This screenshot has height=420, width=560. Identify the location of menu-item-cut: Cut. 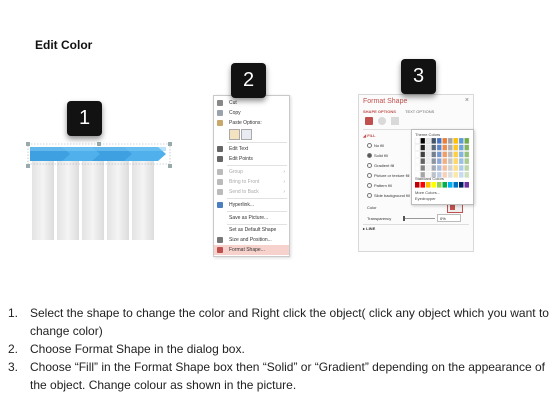
(251, 103).